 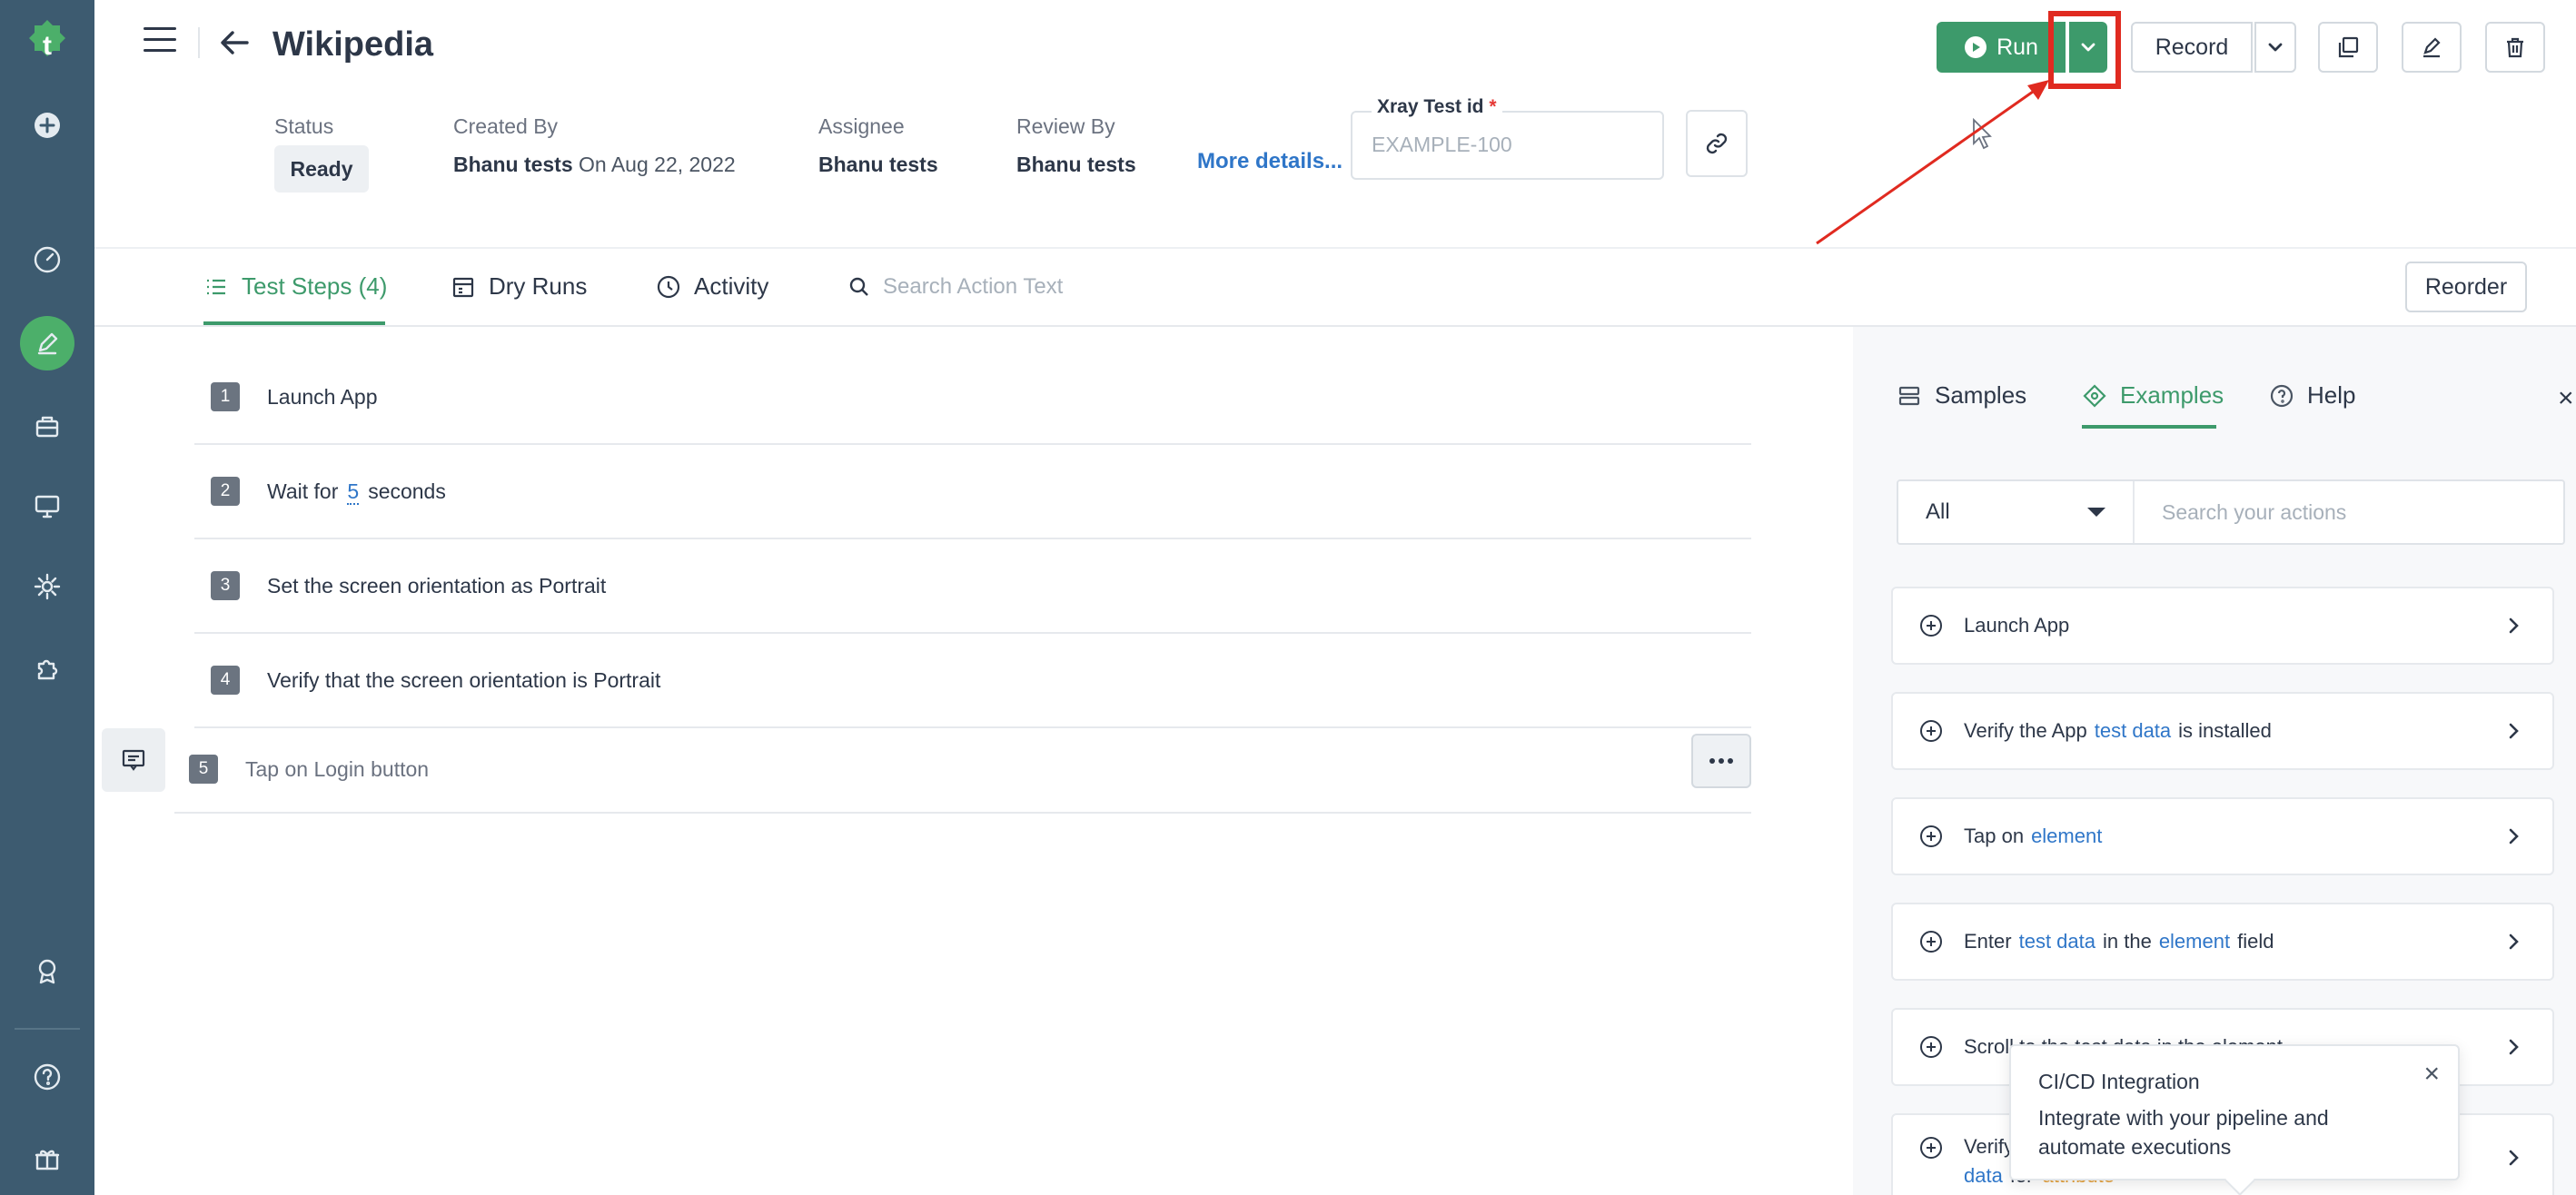 I want to click on action-text: Verify the App test data is installed, so click(x=2233, y=731).